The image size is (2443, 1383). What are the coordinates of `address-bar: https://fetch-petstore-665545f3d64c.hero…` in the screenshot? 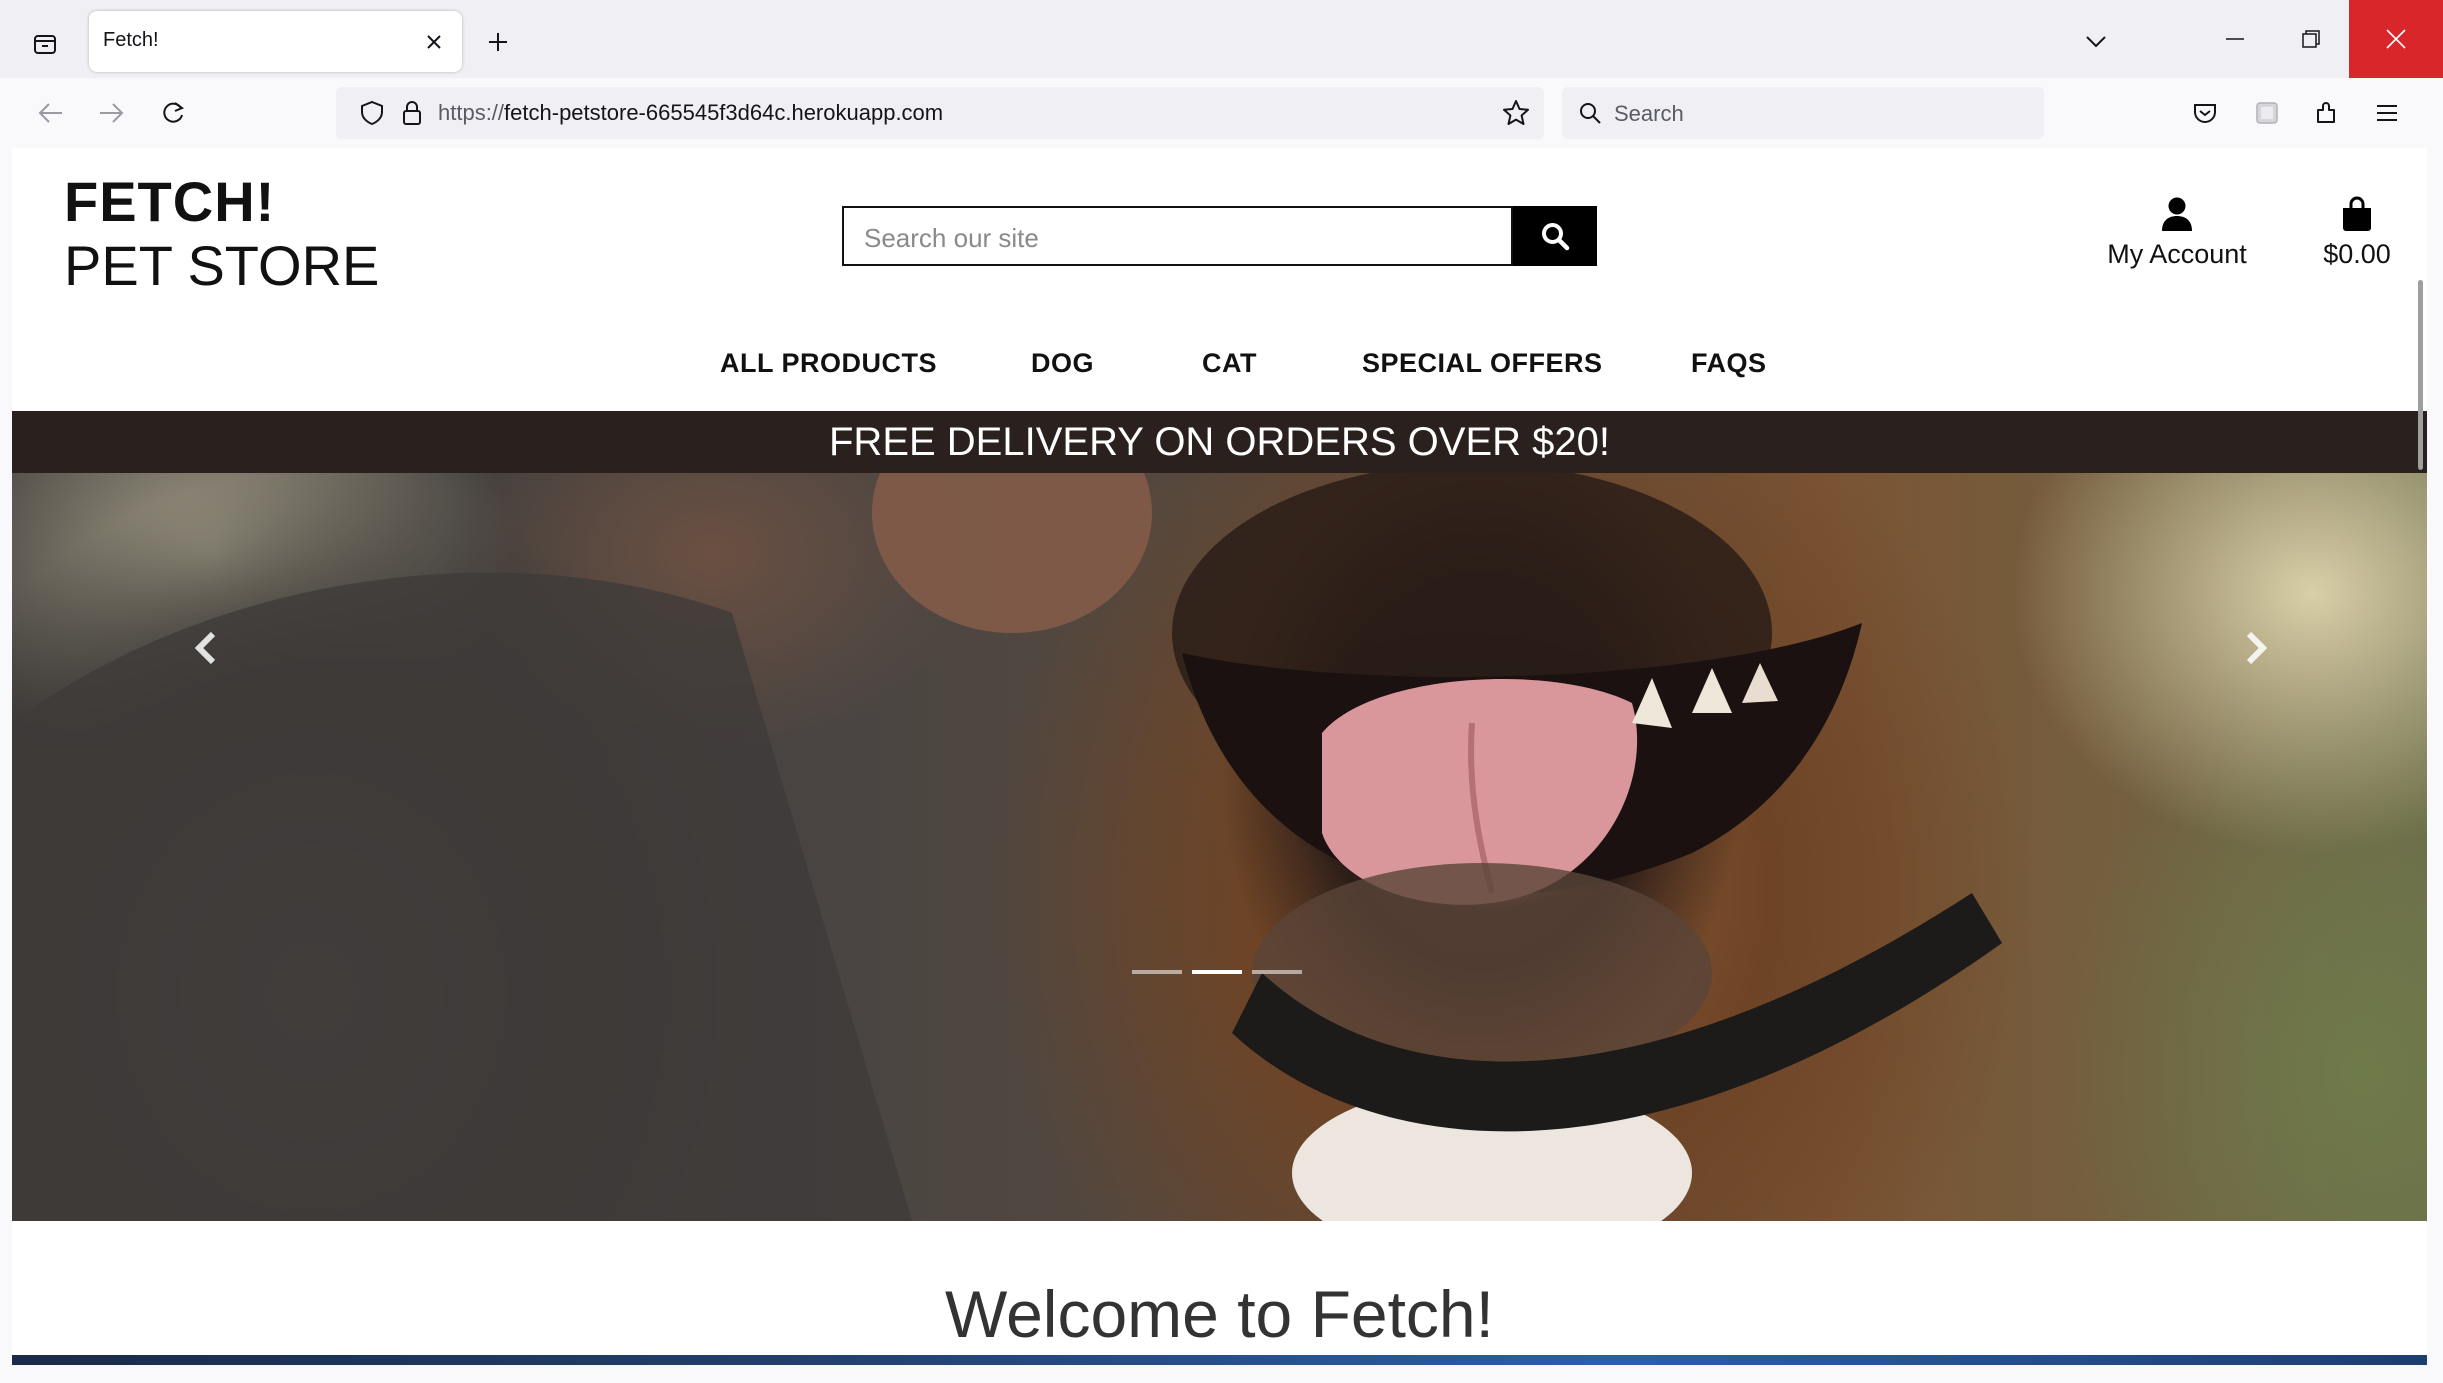 It's located at (940, 113).